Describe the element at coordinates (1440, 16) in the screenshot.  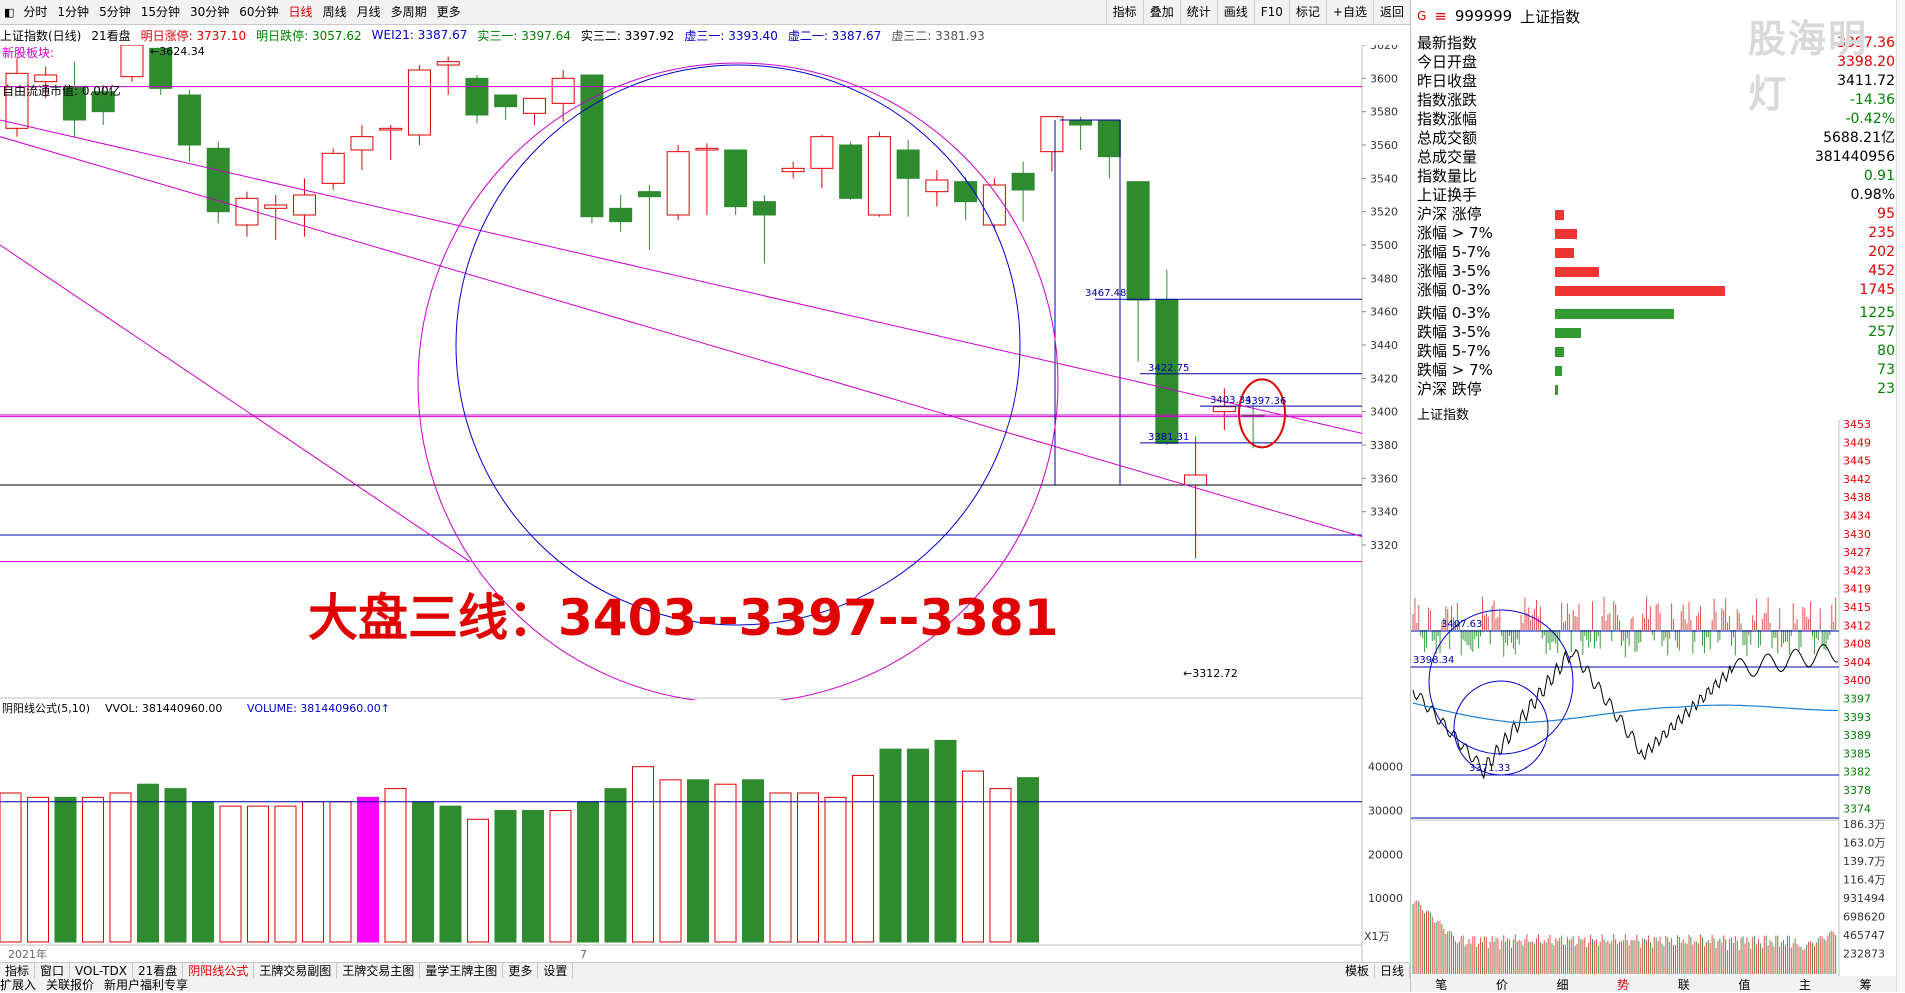
I see `menu-icon: ≡` at that location.